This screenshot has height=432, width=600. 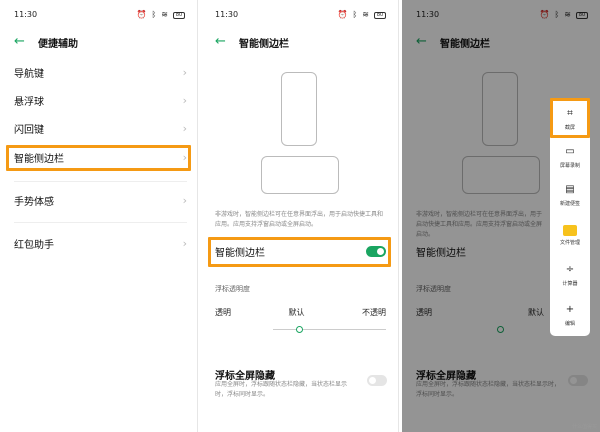 What do you see at coordinates (223, 312) in the screenshot?
I see `opacity-label-transparent: 透明` at bounding box center [223, 312].